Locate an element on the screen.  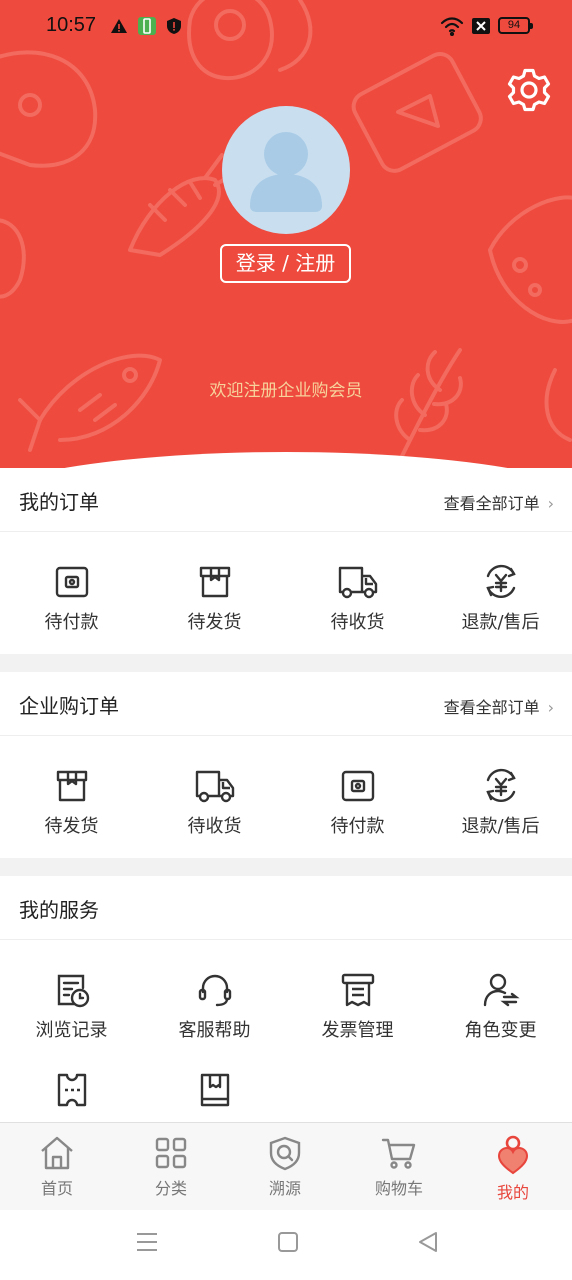
welcome-text: 欢迎注册企业购会员 is located at coordinates (286, 391).